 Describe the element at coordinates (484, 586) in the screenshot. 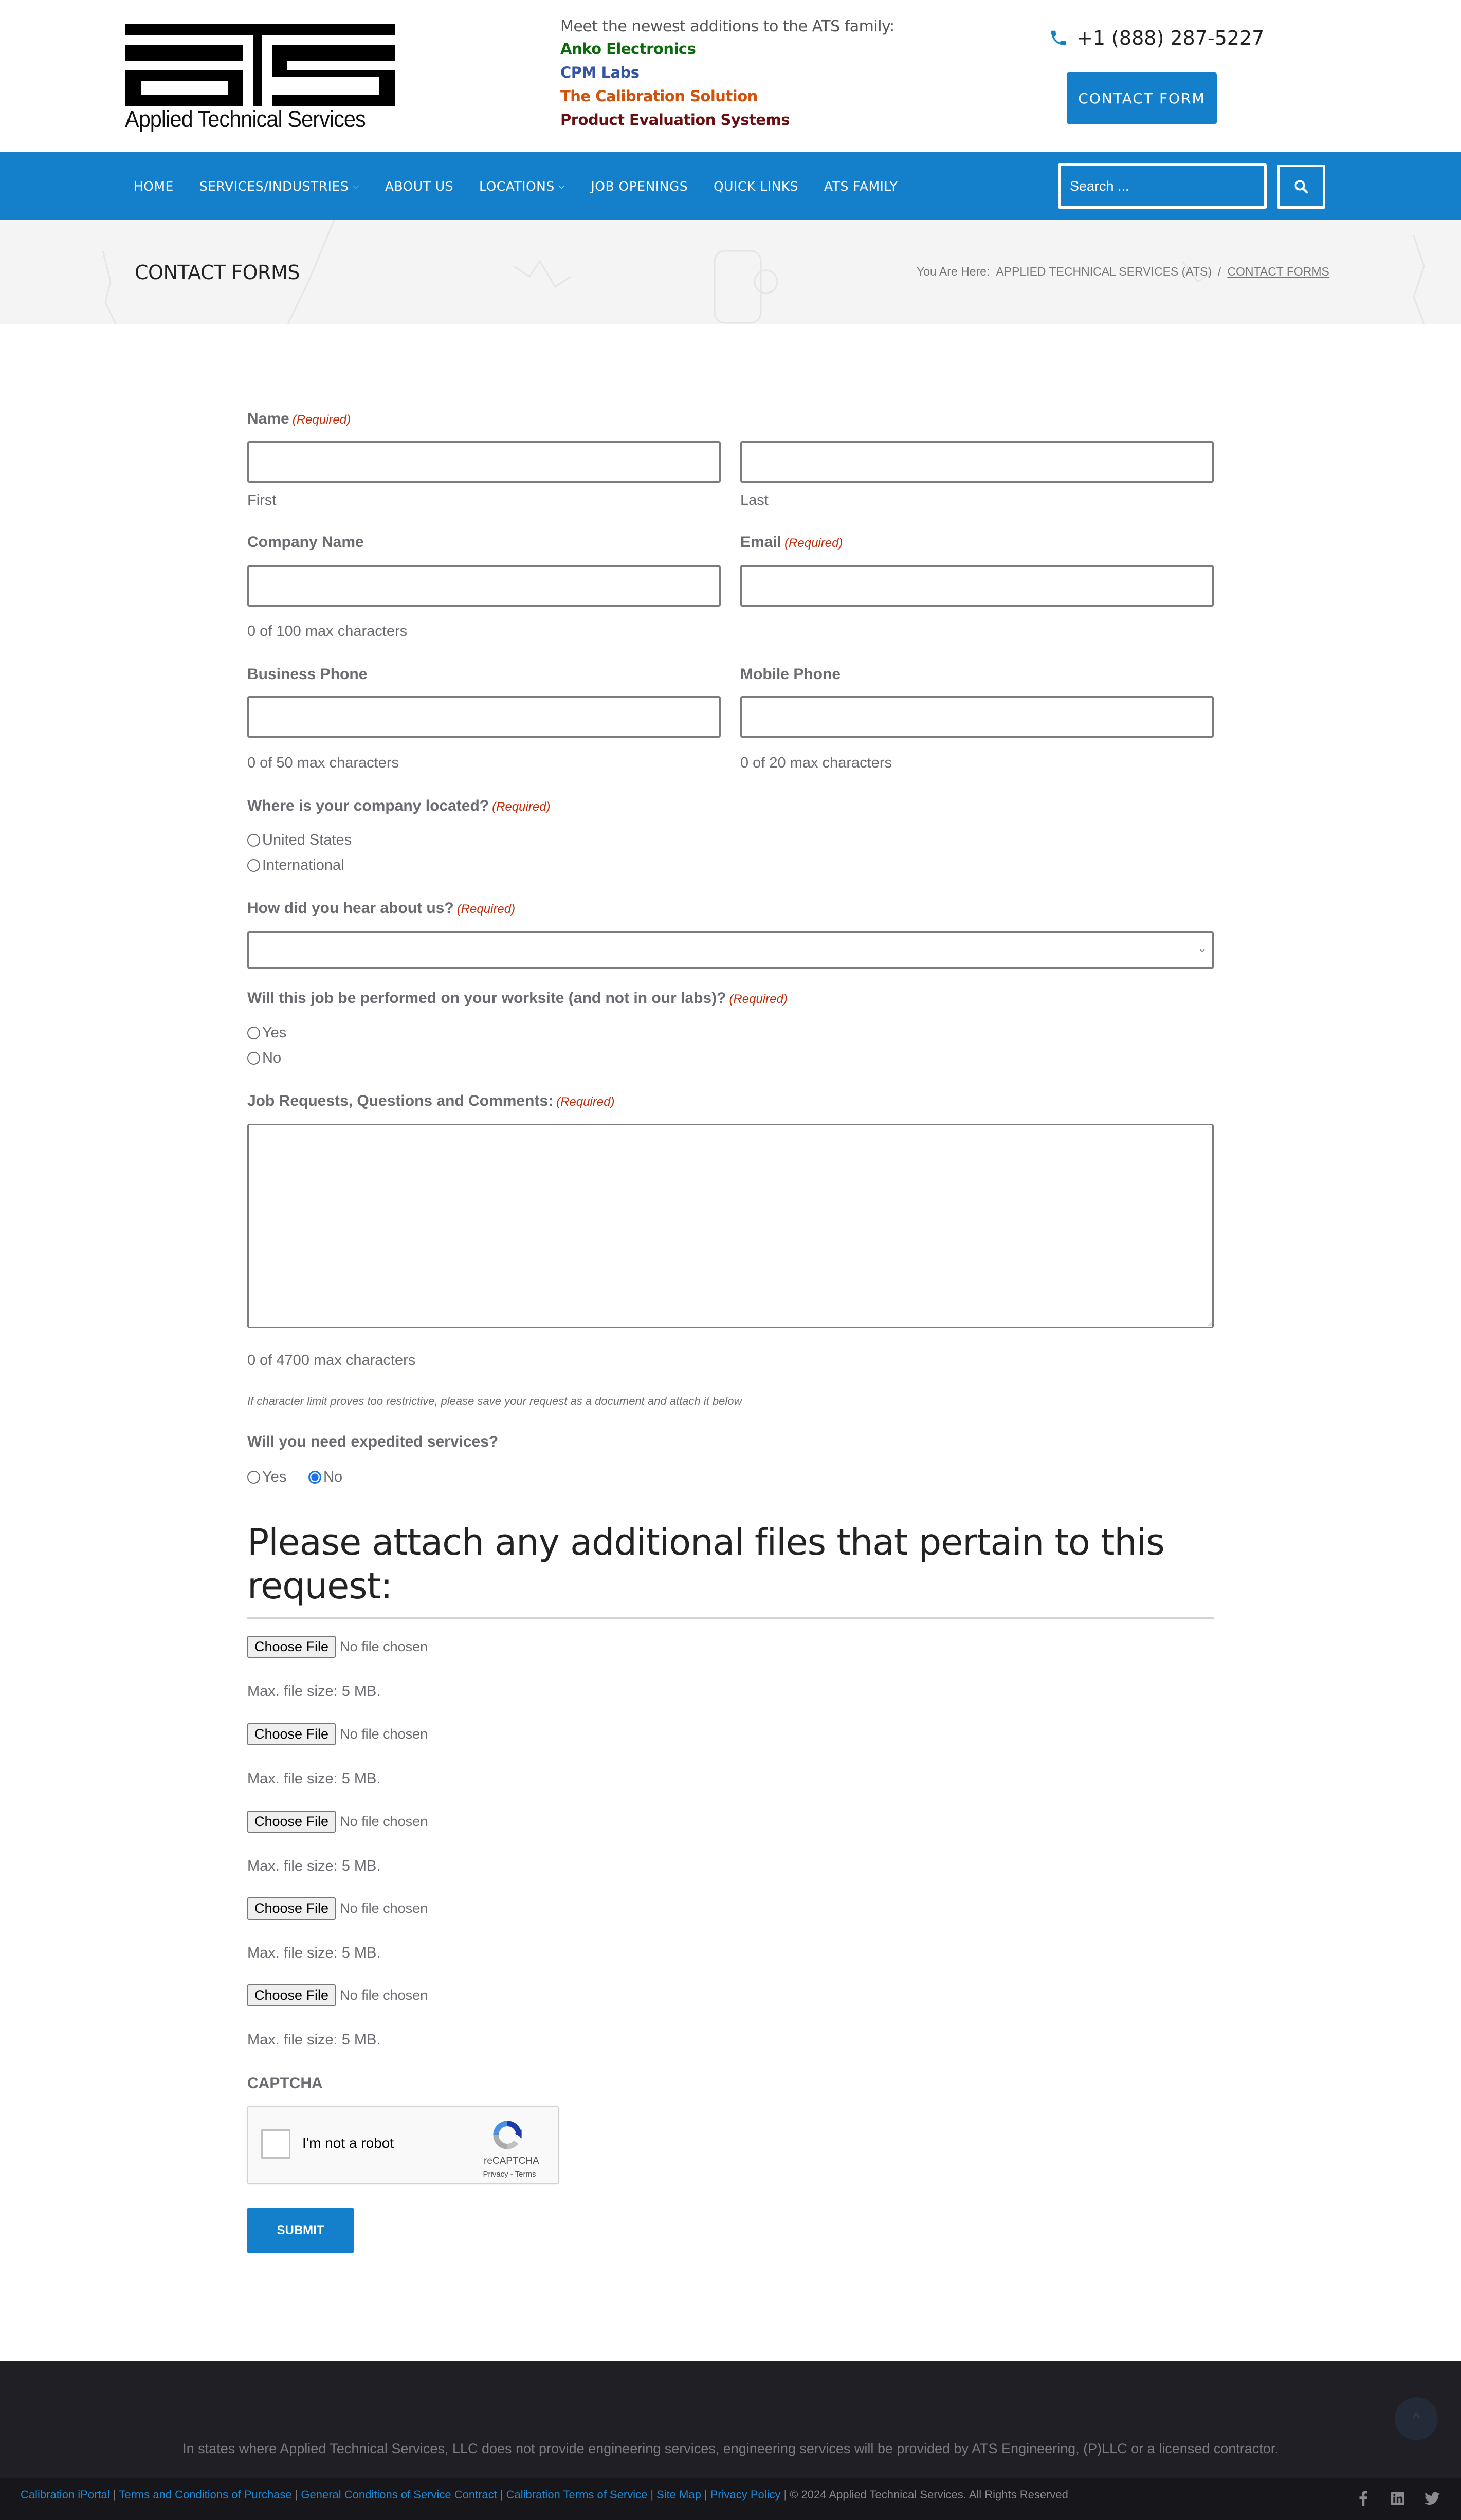

I see `company-name-input` at that location.